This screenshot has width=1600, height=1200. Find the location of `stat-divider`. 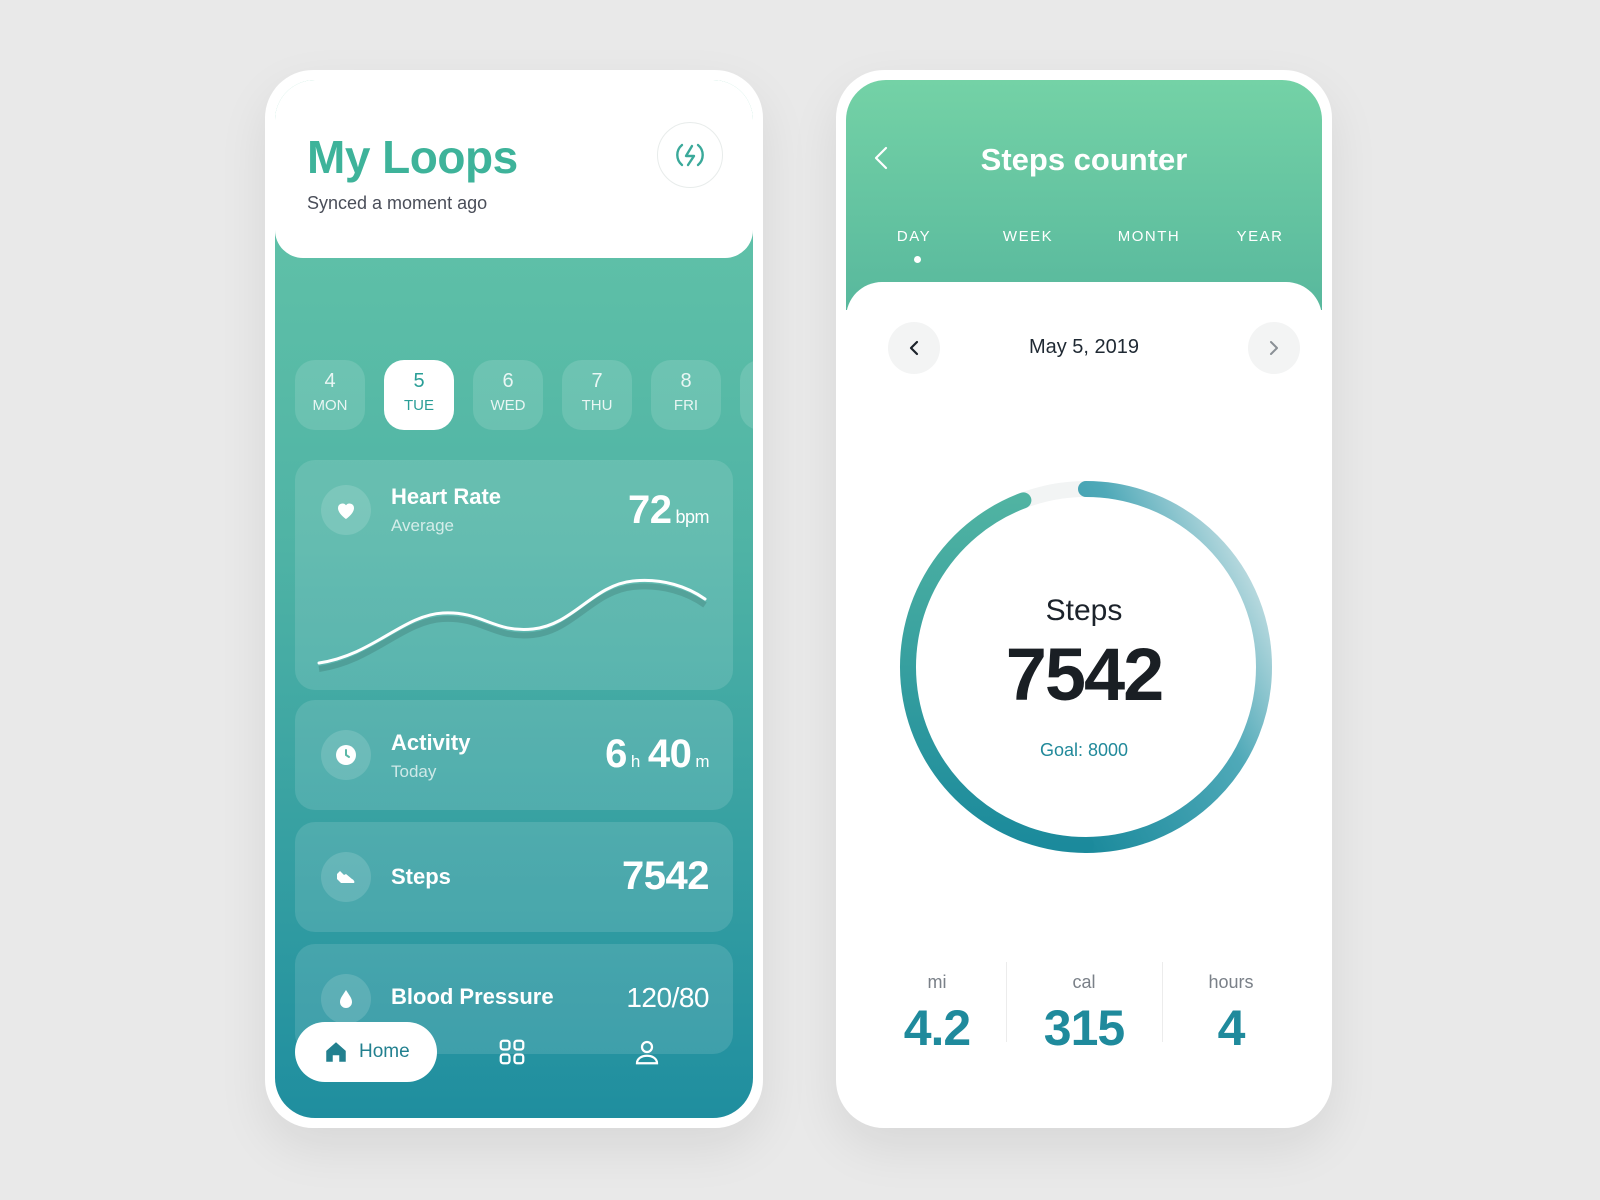

stat-divider is located at coordinates (1006, 1002).